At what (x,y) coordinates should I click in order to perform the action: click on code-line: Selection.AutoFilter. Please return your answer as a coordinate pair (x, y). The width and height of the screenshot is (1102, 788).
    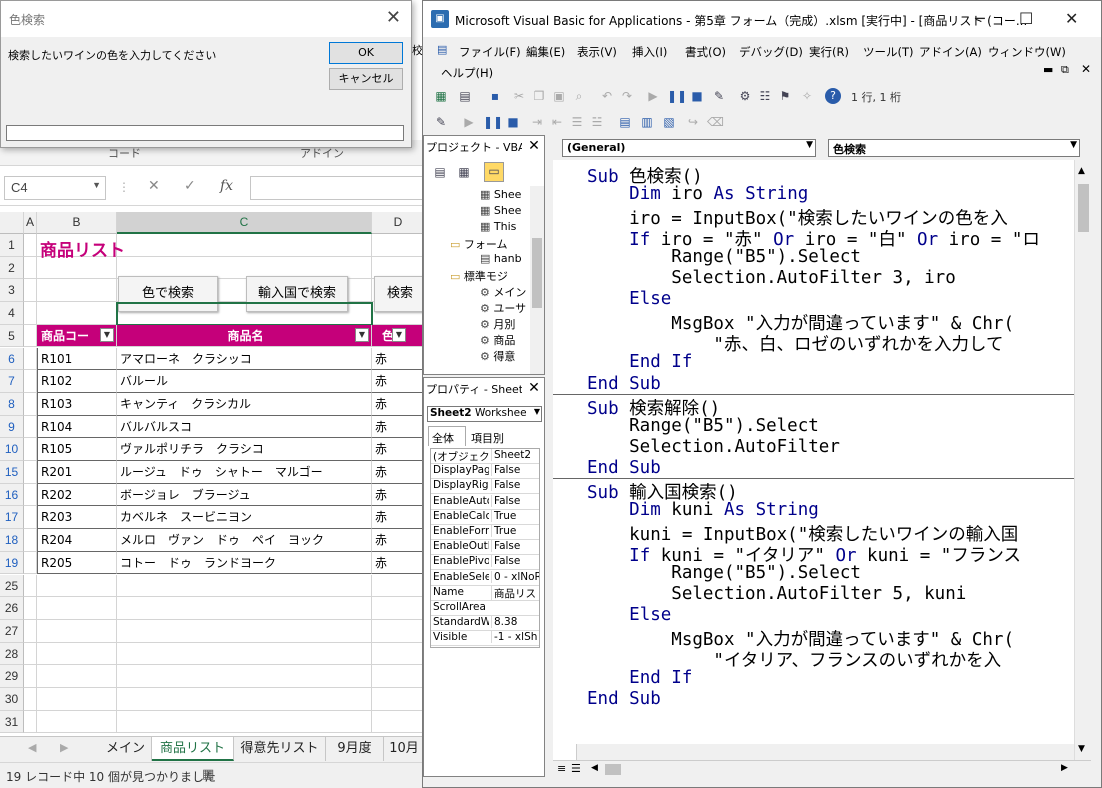
    Looking at the image, I should click on (713, 447).